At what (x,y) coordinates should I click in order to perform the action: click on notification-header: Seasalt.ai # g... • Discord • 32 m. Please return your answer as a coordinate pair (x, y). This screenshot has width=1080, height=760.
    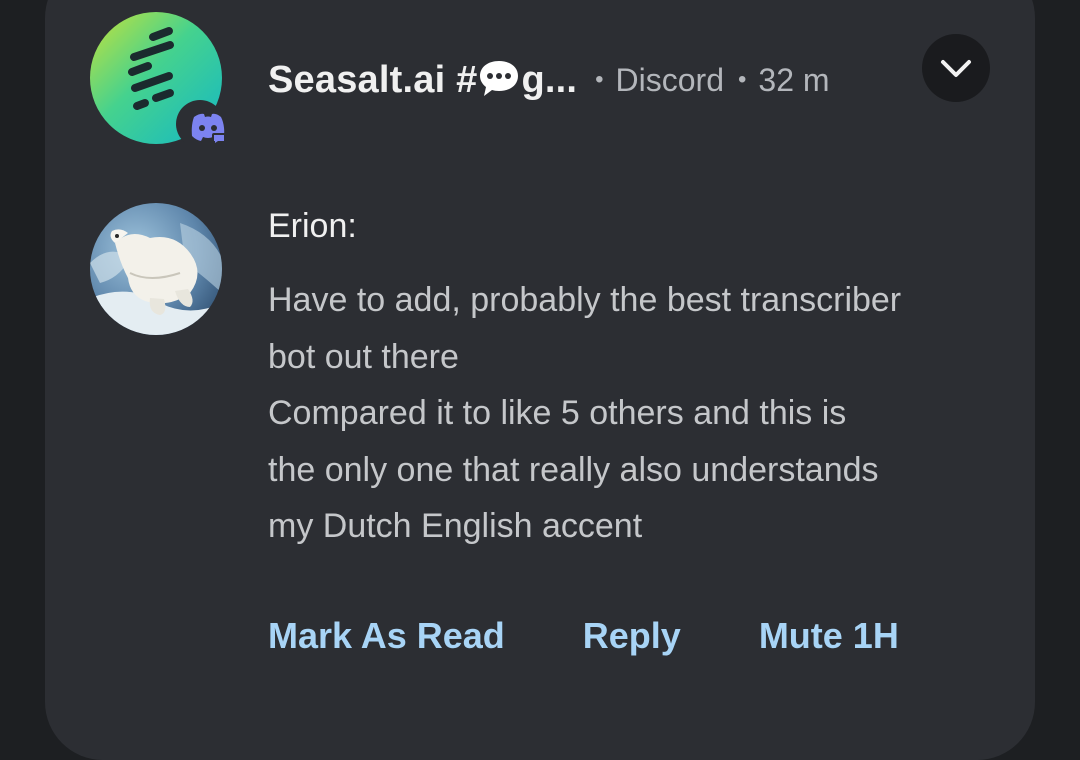
    Looking at the image, I should click on (549, 80).